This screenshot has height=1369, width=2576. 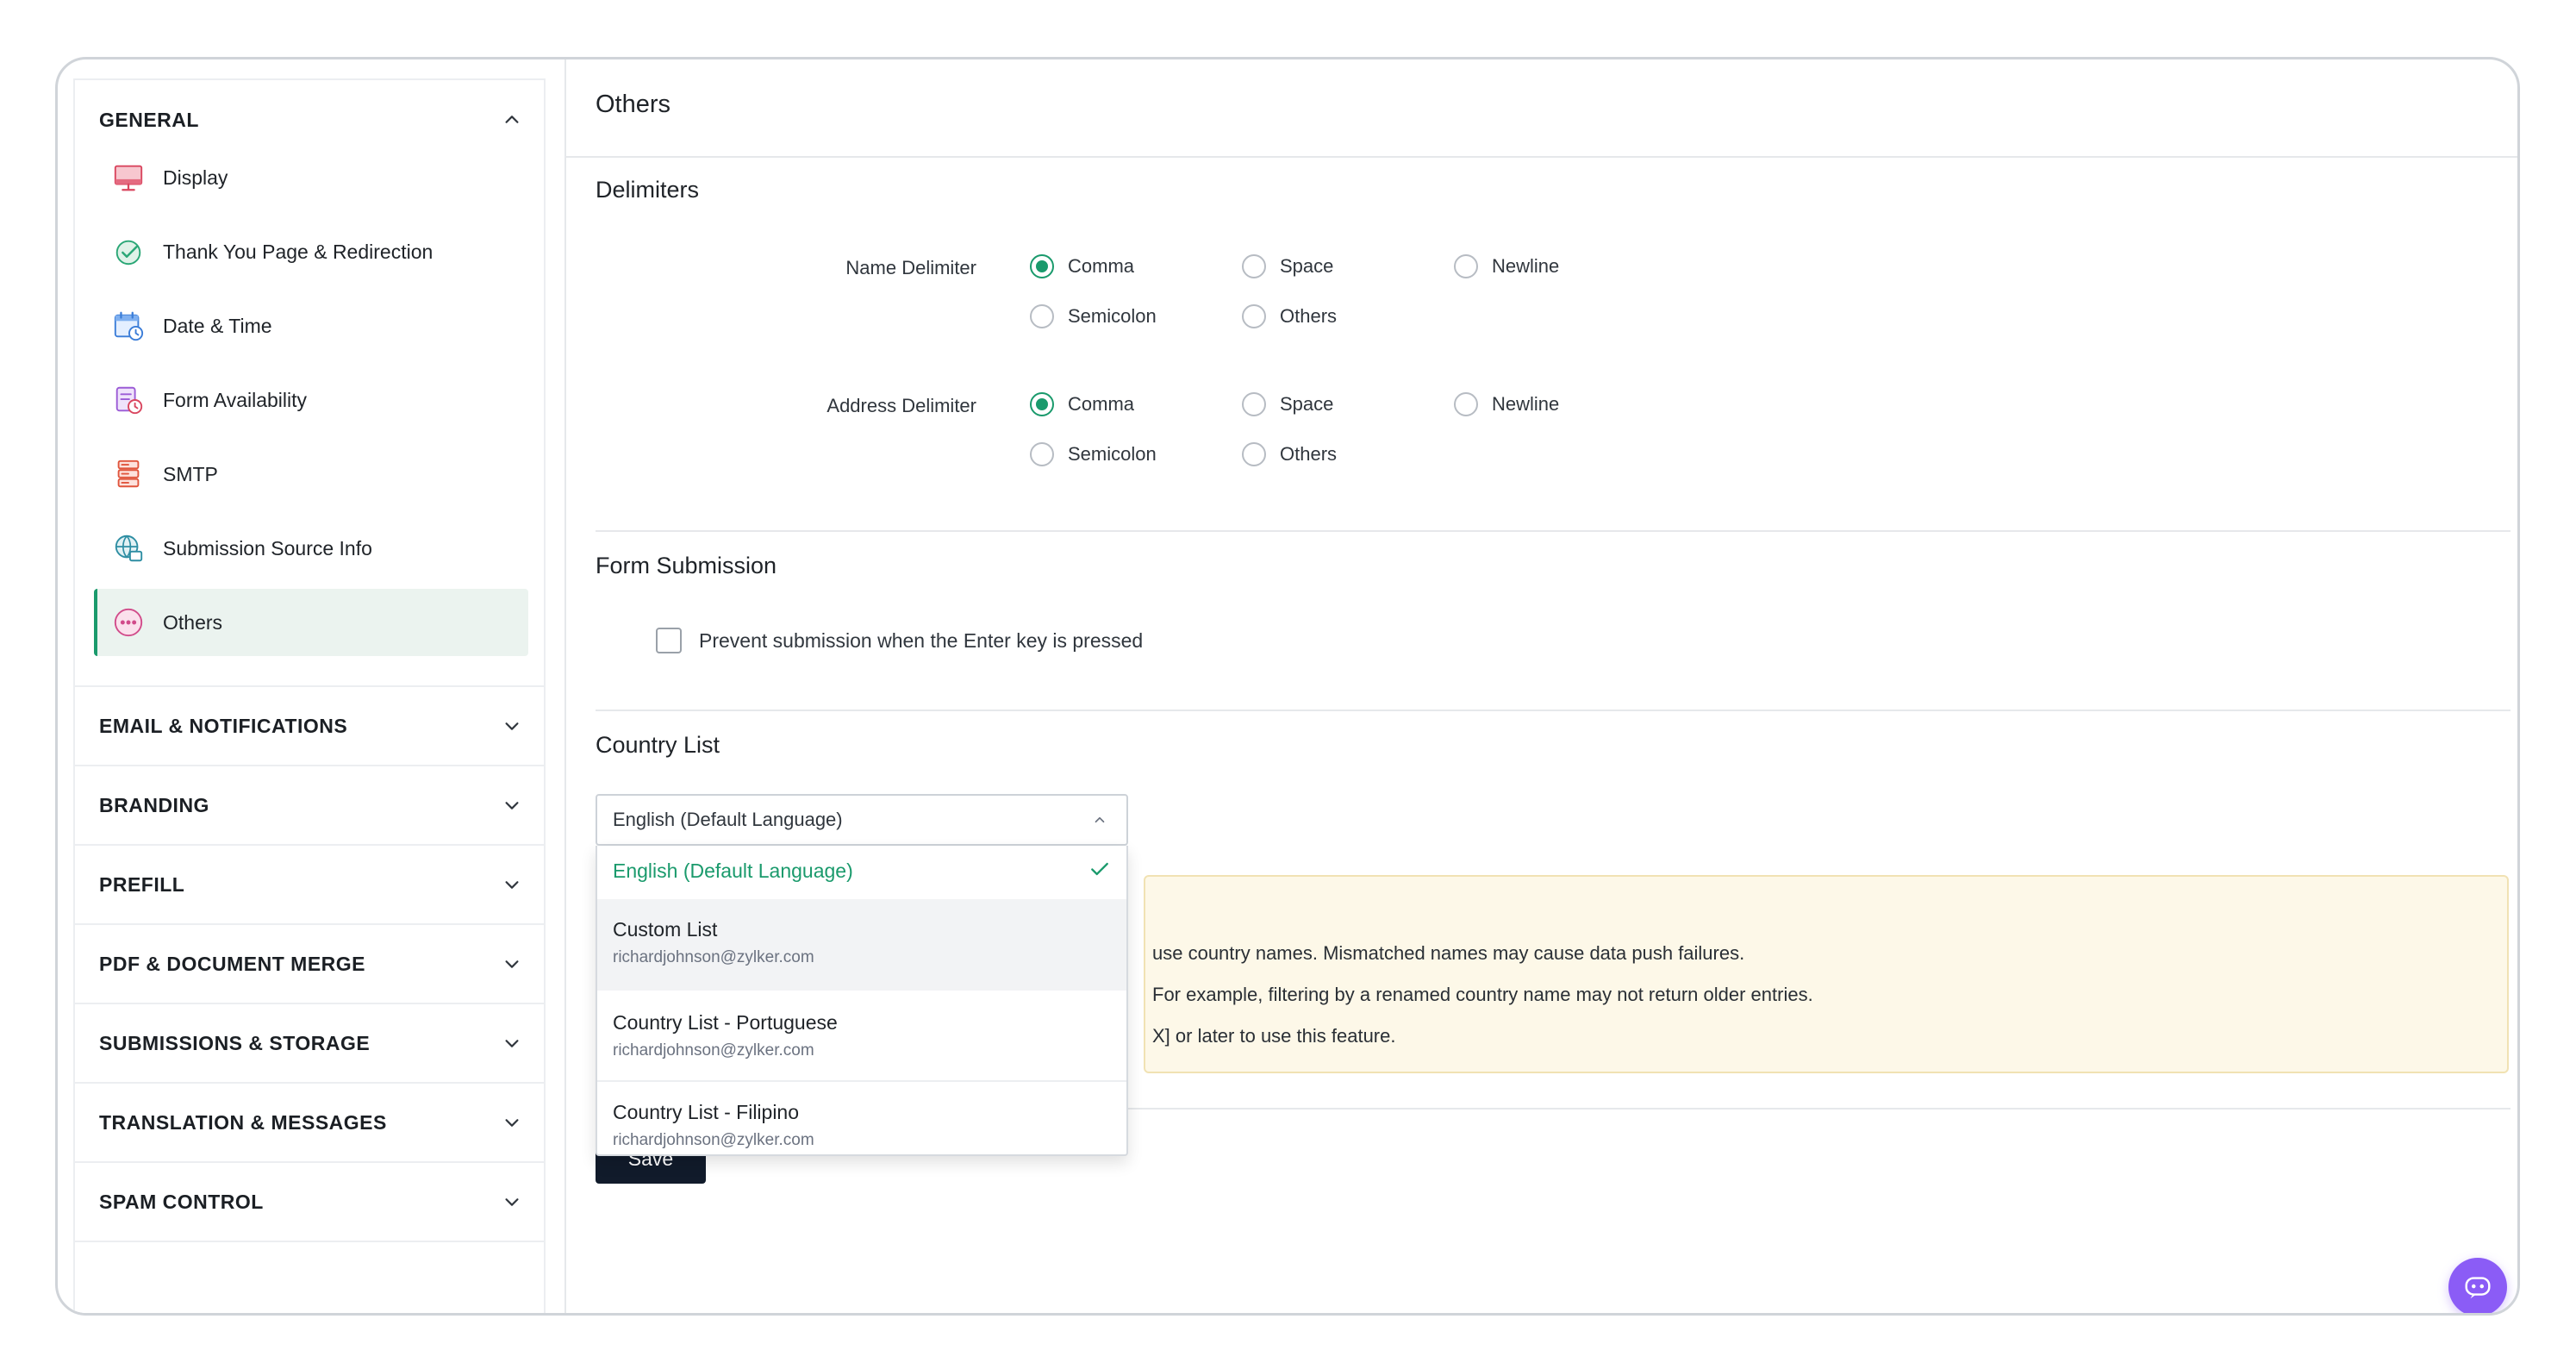 I want to click on form-clock-icon, so click(x=128, y=400).